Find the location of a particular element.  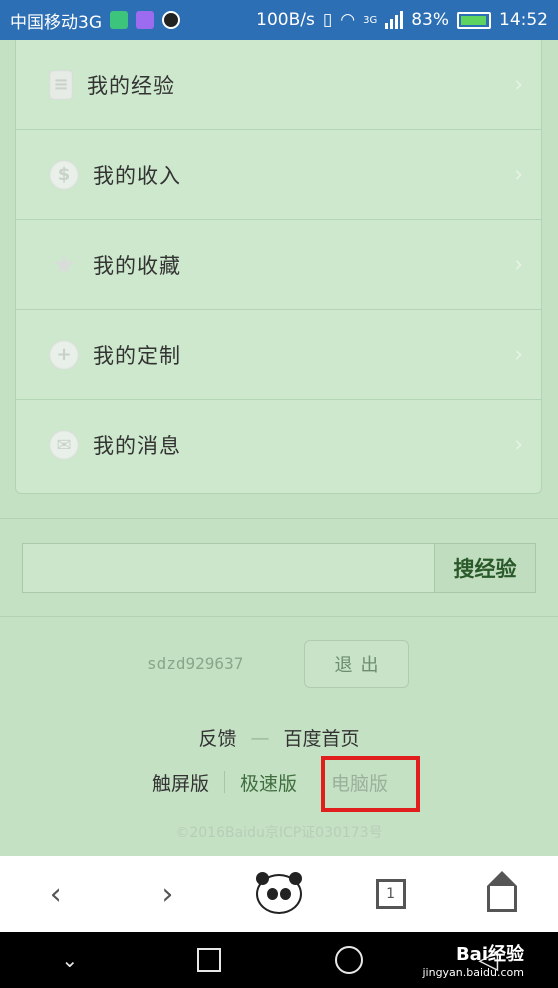

baidu-watermark: Bai经验 jingyan.baidu.com is located at coordinates (473, 959).